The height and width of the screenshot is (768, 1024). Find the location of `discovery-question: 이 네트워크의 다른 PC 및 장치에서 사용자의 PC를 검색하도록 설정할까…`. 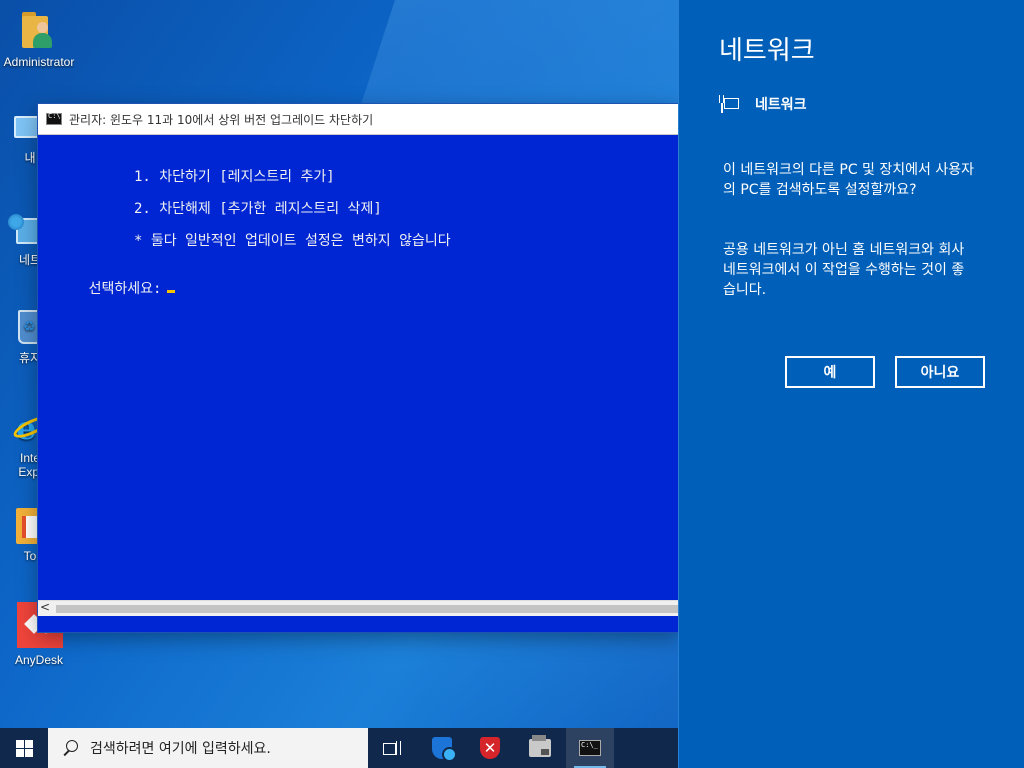

discovery-question: 이 네트워크의 다른 PC 및 장치에서 사용자의 PC를 검색하도록 설정할까… is located at coordinates (848, 180).